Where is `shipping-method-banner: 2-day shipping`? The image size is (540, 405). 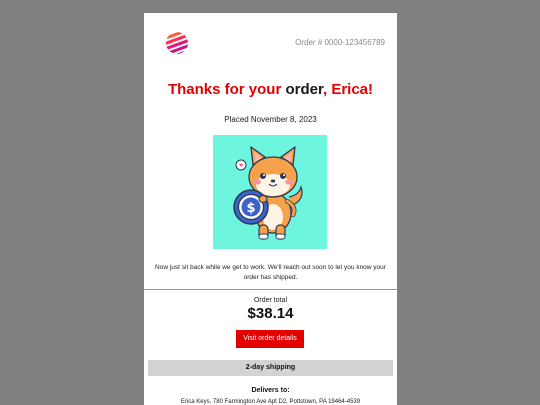 shipping-method-banner: 2-day shipping is located at coordinates (270, 368).